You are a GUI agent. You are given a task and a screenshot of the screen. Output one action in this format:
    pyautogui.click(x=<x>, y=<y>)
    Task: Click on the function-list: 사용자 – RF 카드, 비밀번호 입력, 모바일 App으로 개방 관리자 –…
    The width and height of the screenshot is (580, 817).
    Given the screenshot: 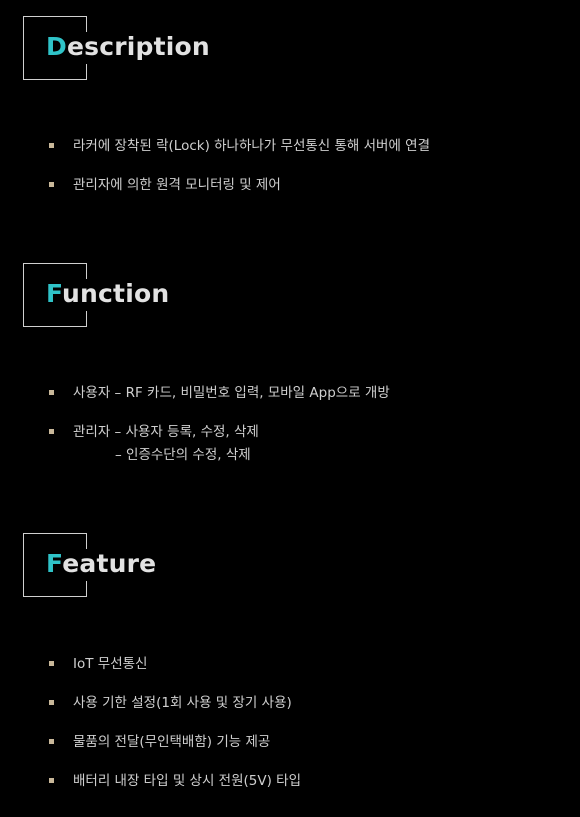 What is the action you would take?
    pyautogui.click(x=219, y=424)
    